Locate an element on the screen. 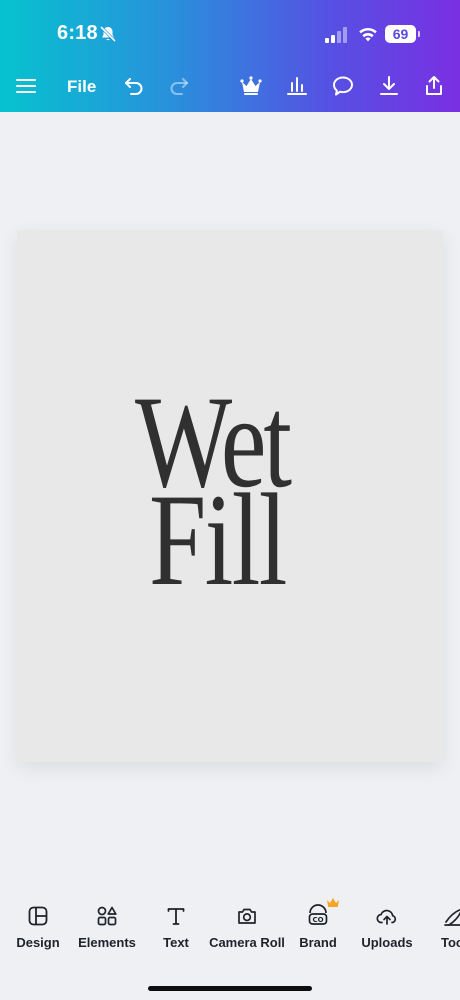 The width and height of the screenshot is (460, 1000). insights-icon is located at coordinates (297, 86).